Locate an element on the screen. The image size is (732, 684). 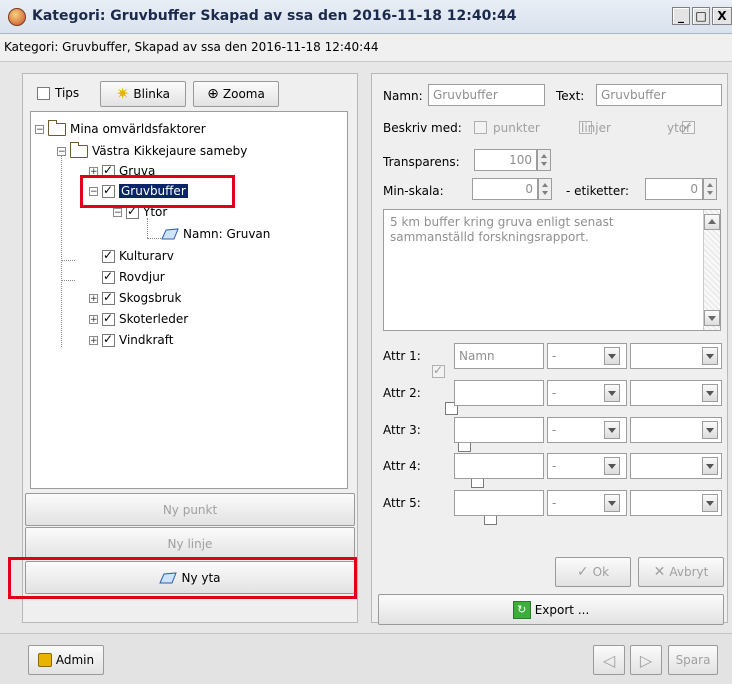
ok-label: Ok is located at coordinates (601, 572).